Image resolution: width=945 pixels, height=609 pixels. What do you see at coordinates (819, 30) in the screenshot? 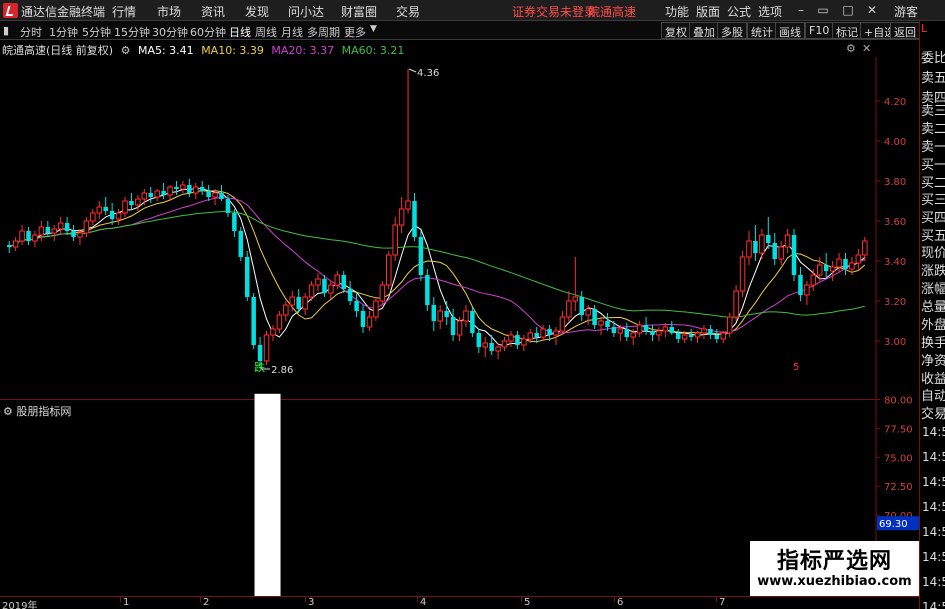
I see `f10-button: F10` at bounding box center [819, 30].